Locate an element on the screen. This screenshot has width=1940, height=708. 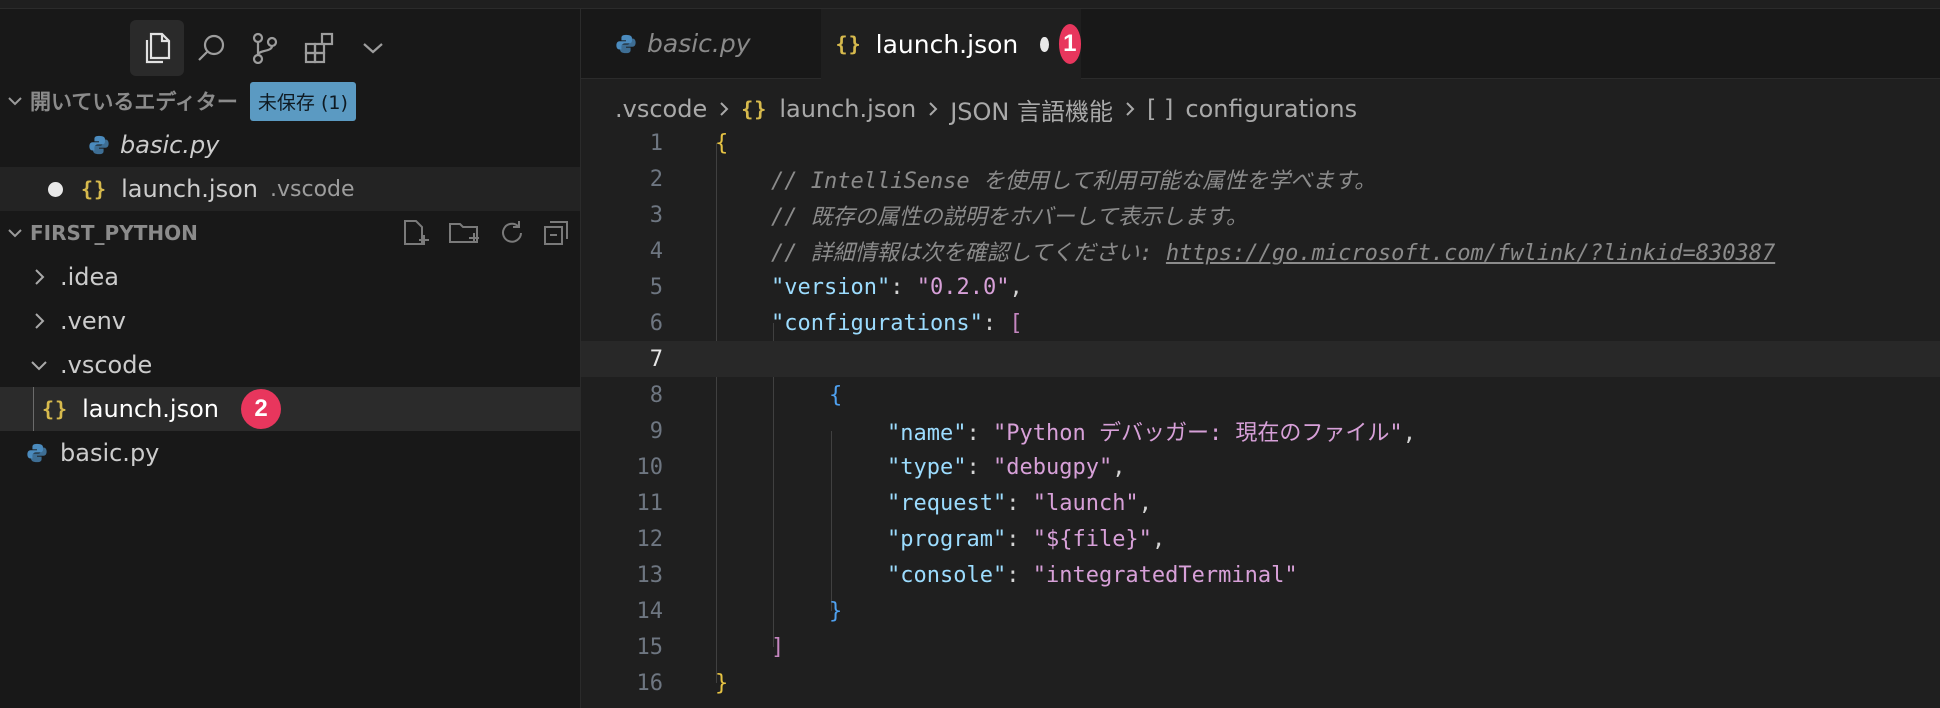
line-number: 11 is located at coordinates (650, 503).